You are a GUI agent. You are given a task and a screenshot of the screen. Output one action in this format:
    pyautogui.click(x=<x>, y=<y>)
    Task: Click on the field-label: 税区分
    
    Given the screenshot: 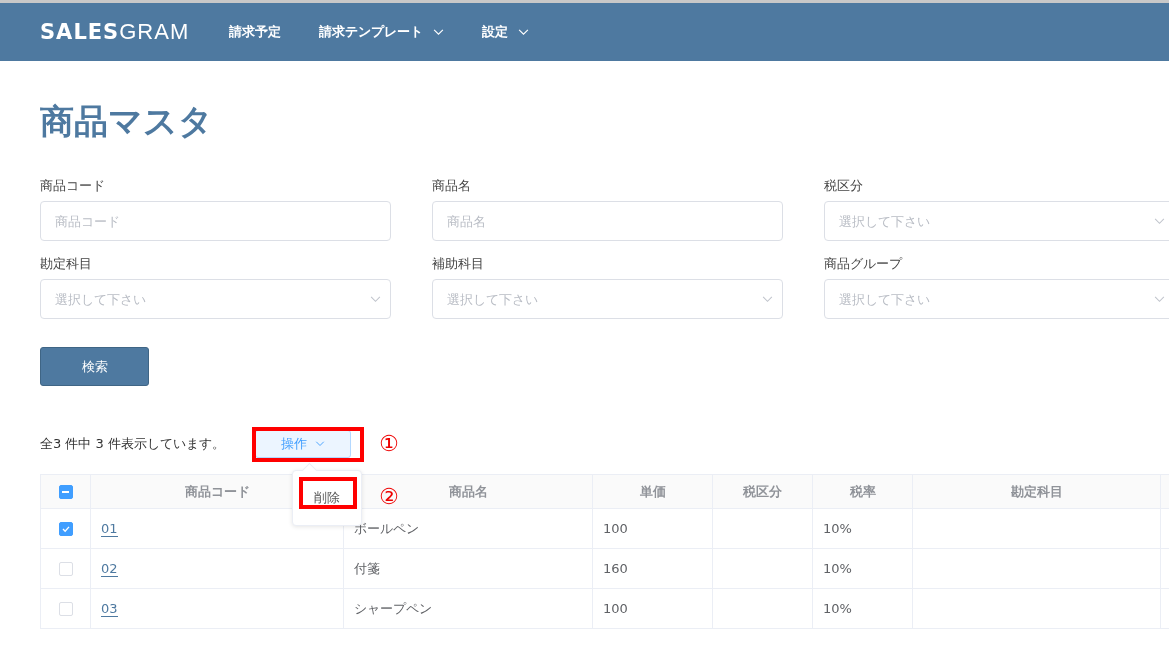 What is the action you would take?
    pyautogui.click(x=844, y=186)
    